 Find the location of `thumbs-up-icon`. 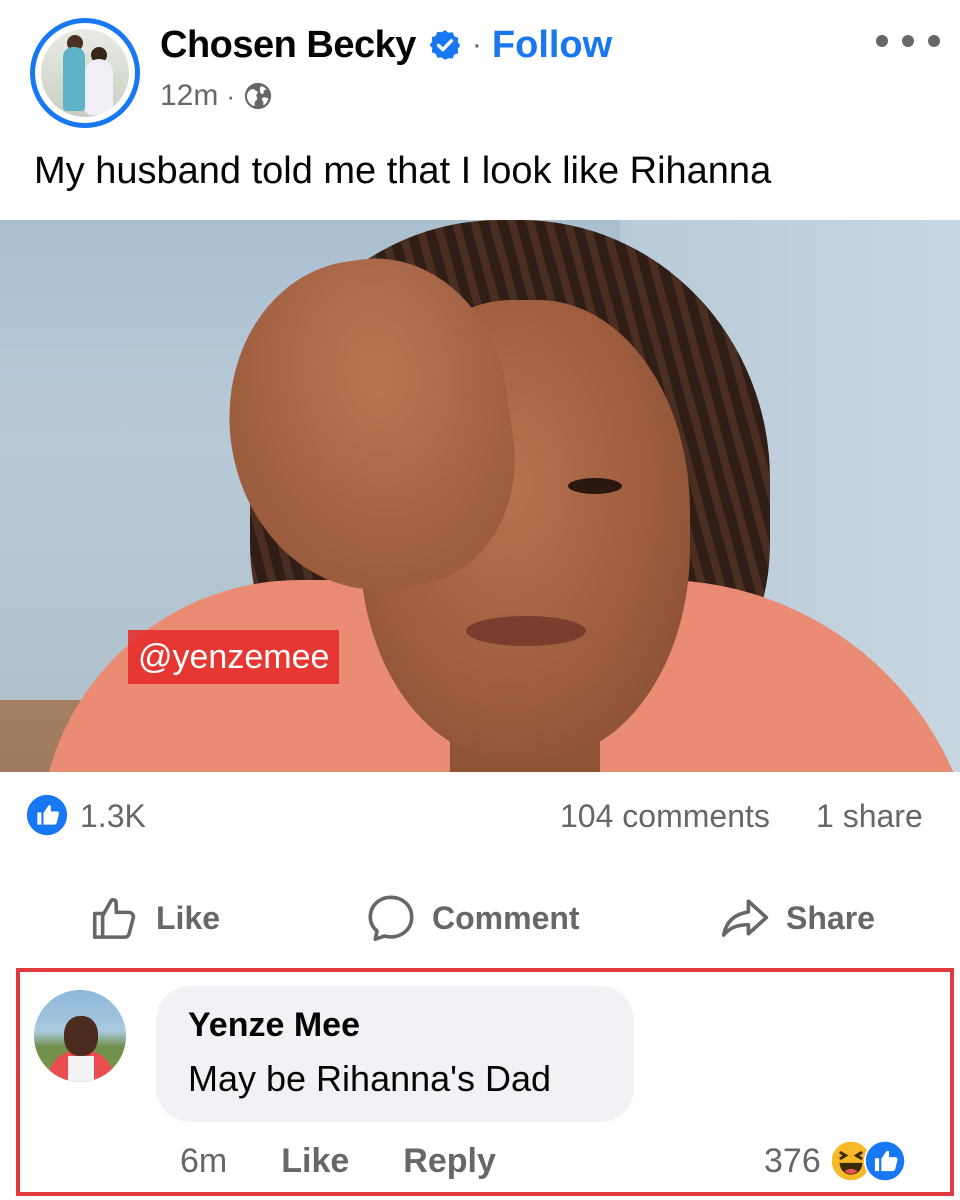

thumbs-up-icon is located at coordinates (114, 918).